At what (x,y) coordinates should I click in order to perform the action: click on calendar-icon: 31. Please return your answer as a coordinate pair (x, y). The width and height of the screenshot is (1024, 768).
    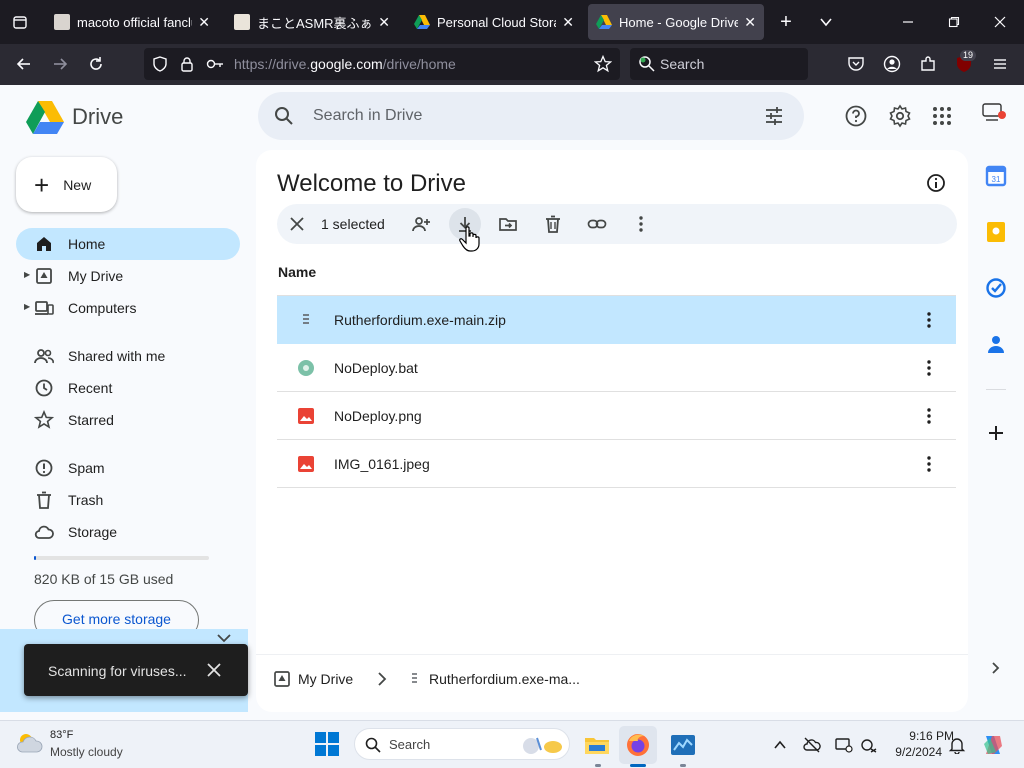
    Looking at the image, I should click on (996, 176).